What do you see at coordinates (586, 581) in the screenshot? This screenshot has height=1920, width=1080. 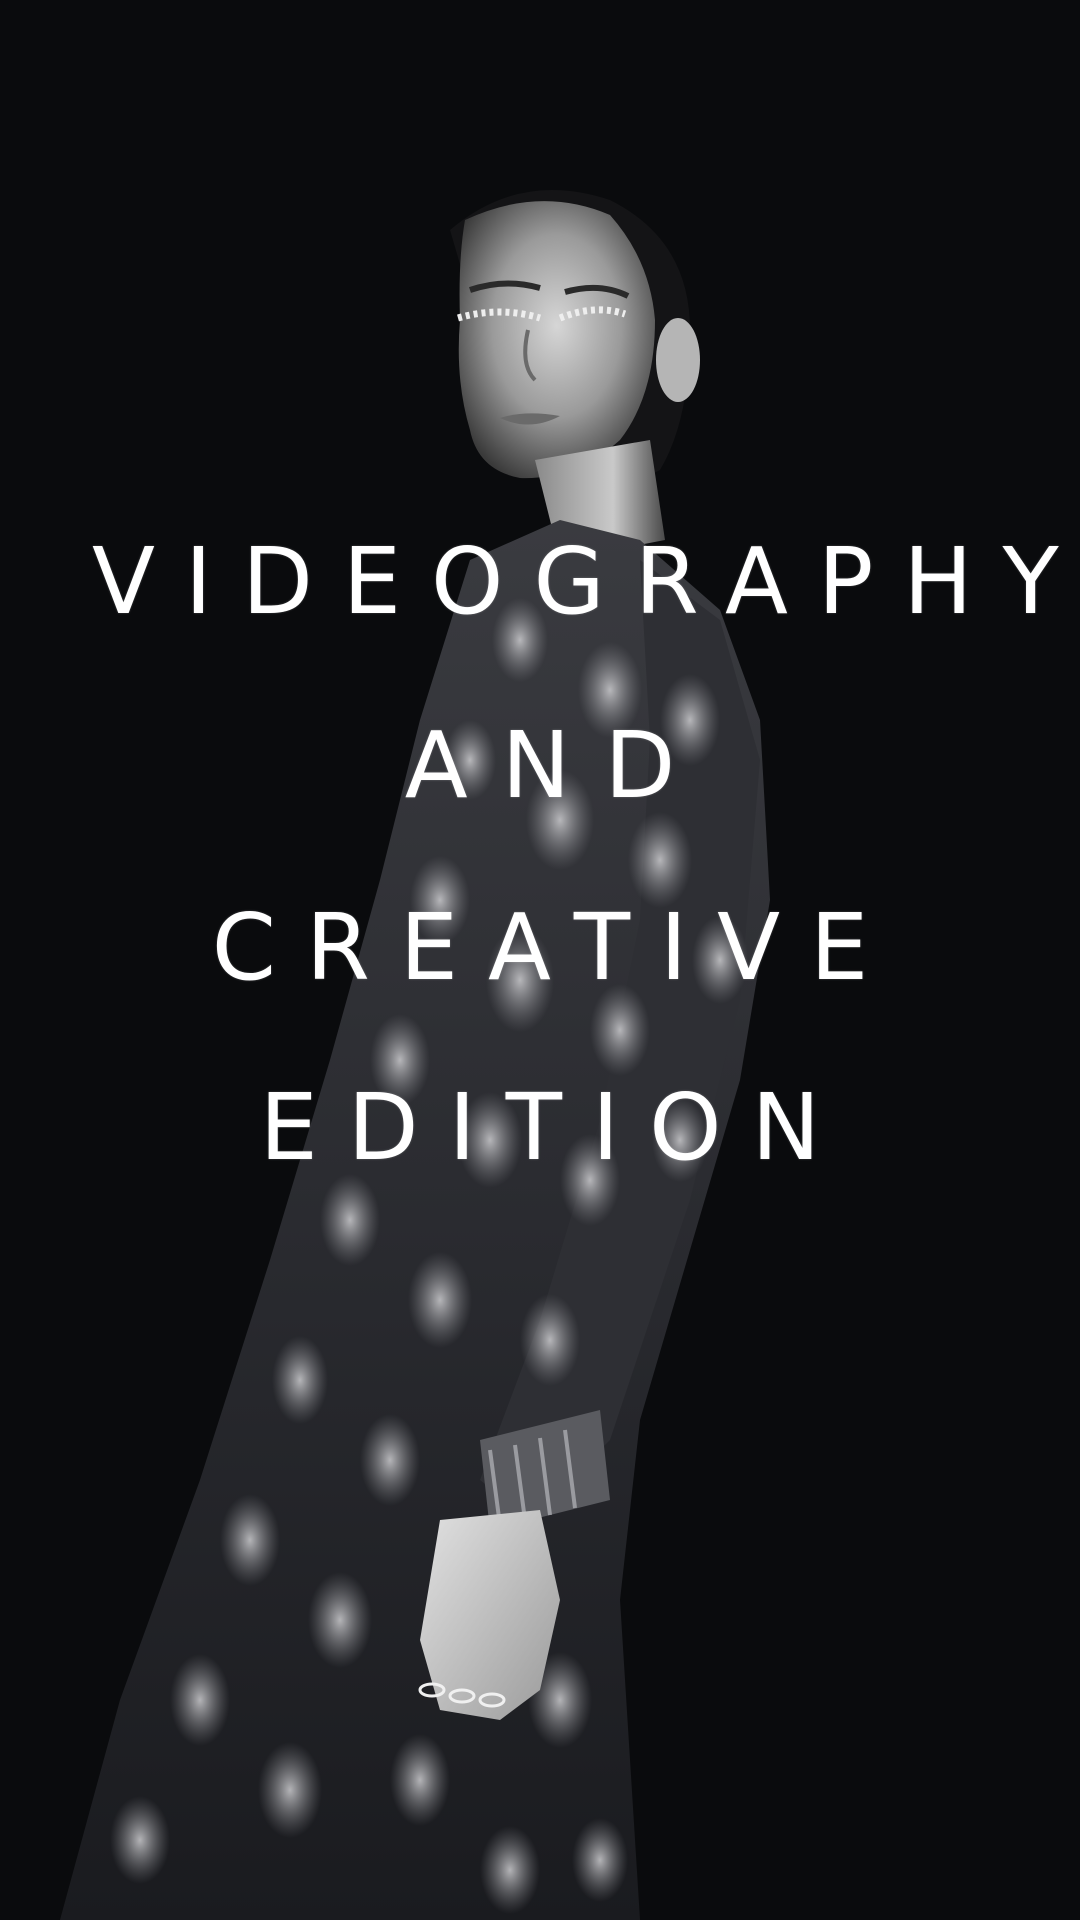 I see `title-line-videography: VIDEOGRAPHY` at bounding box center [586, 581].